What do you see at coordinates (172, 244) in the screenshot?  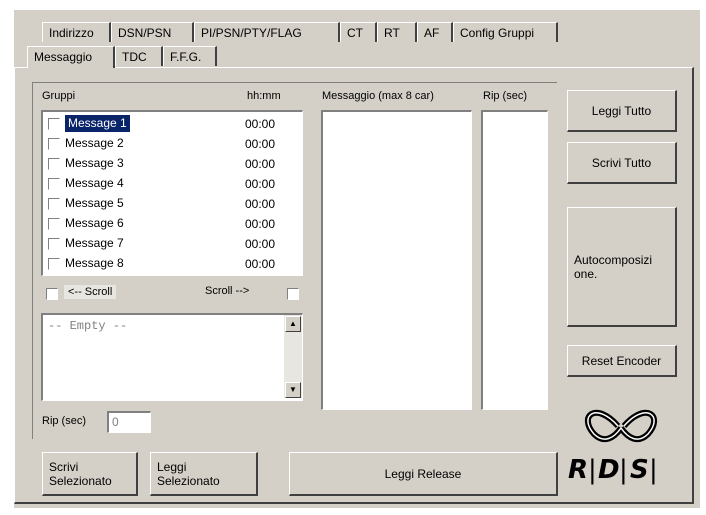 I see `list-item: Message 7 00:00` at bounding box center [172, 244].